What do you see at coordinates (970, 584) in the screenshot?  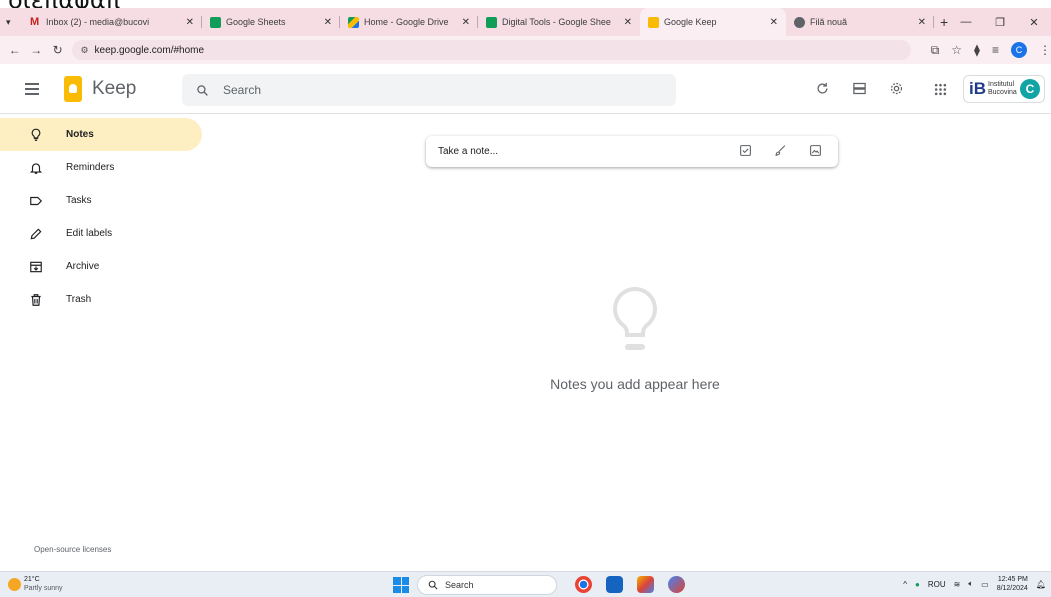 I see `volume-icon: 🔈︎` at bounding box center [970, 584].